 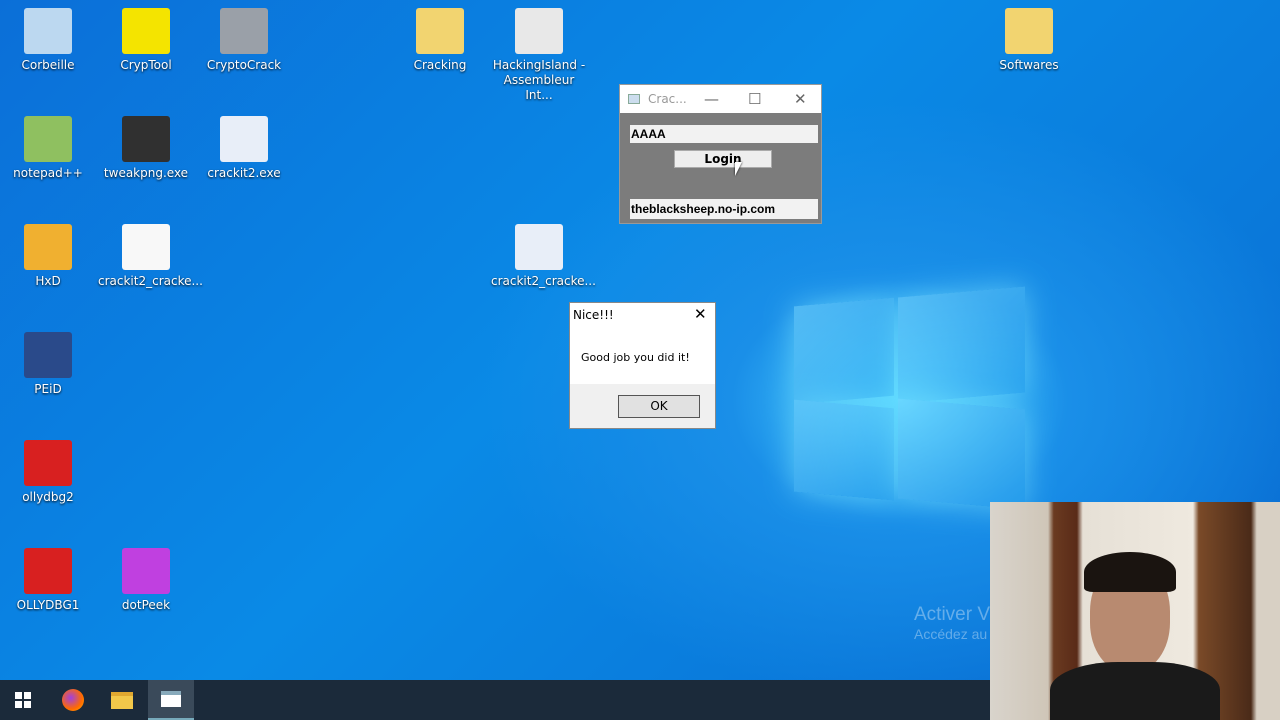 What do you see at coordinates (146, 605) in the screenshot?
I see `desktop-icon-label: dotPeek` at bounding box center [146, 605].